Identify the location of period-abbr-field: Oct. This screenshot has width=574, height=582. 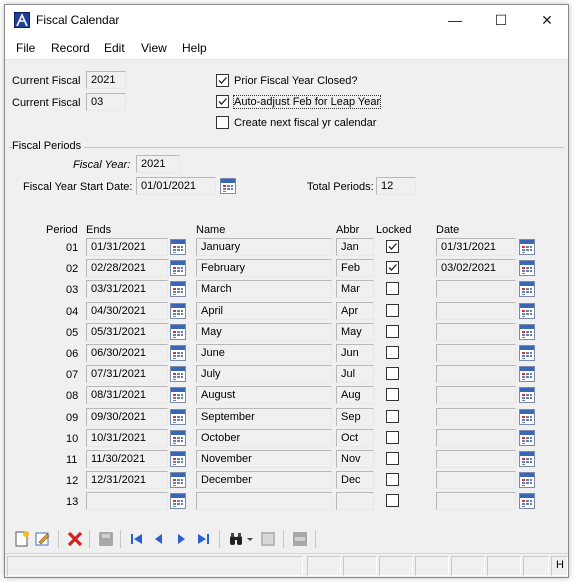
(355, 438).